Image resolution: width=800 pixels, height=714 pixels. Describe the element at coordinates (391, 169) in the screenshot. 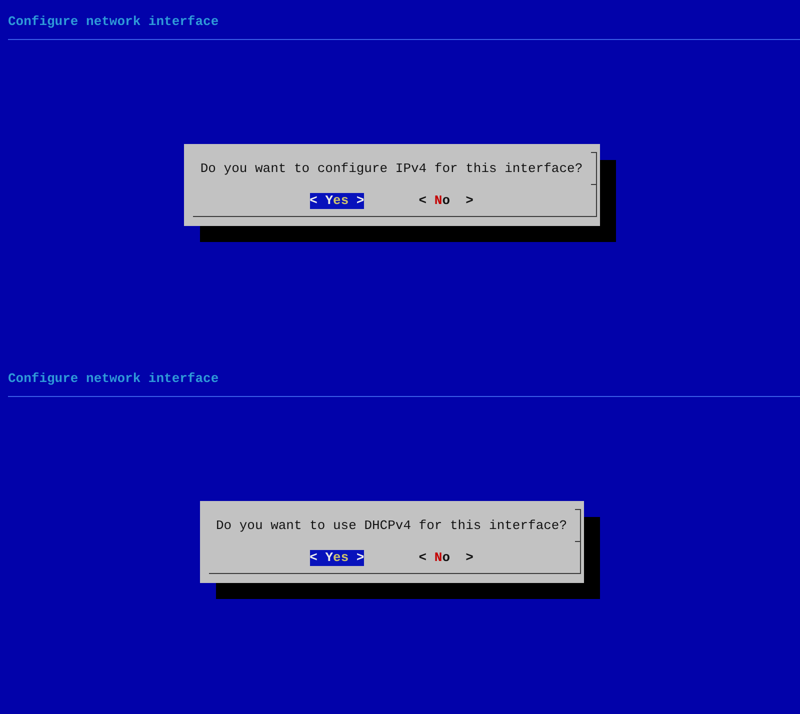

I see `dialog-question: Do you want to configure IPv4 for this interface?` at that location.